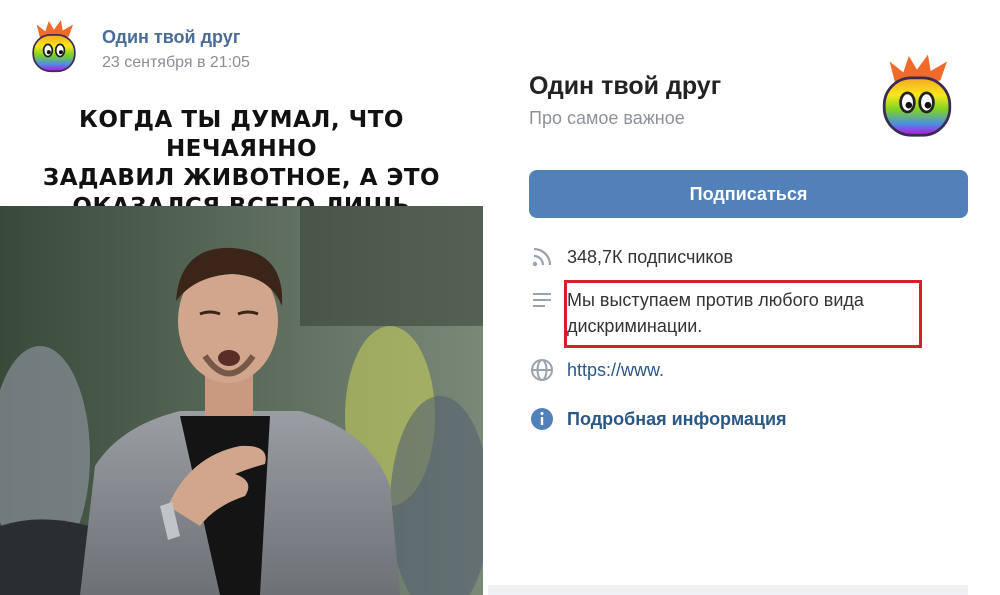  What do you see at coordinates (241, 134) in the screenshot?
I see `meme-caption-line-1: КОГДА ТЫ ДУМАЛ, ЧТО НЕЧАЯННО` at bounding box center [241, 134].